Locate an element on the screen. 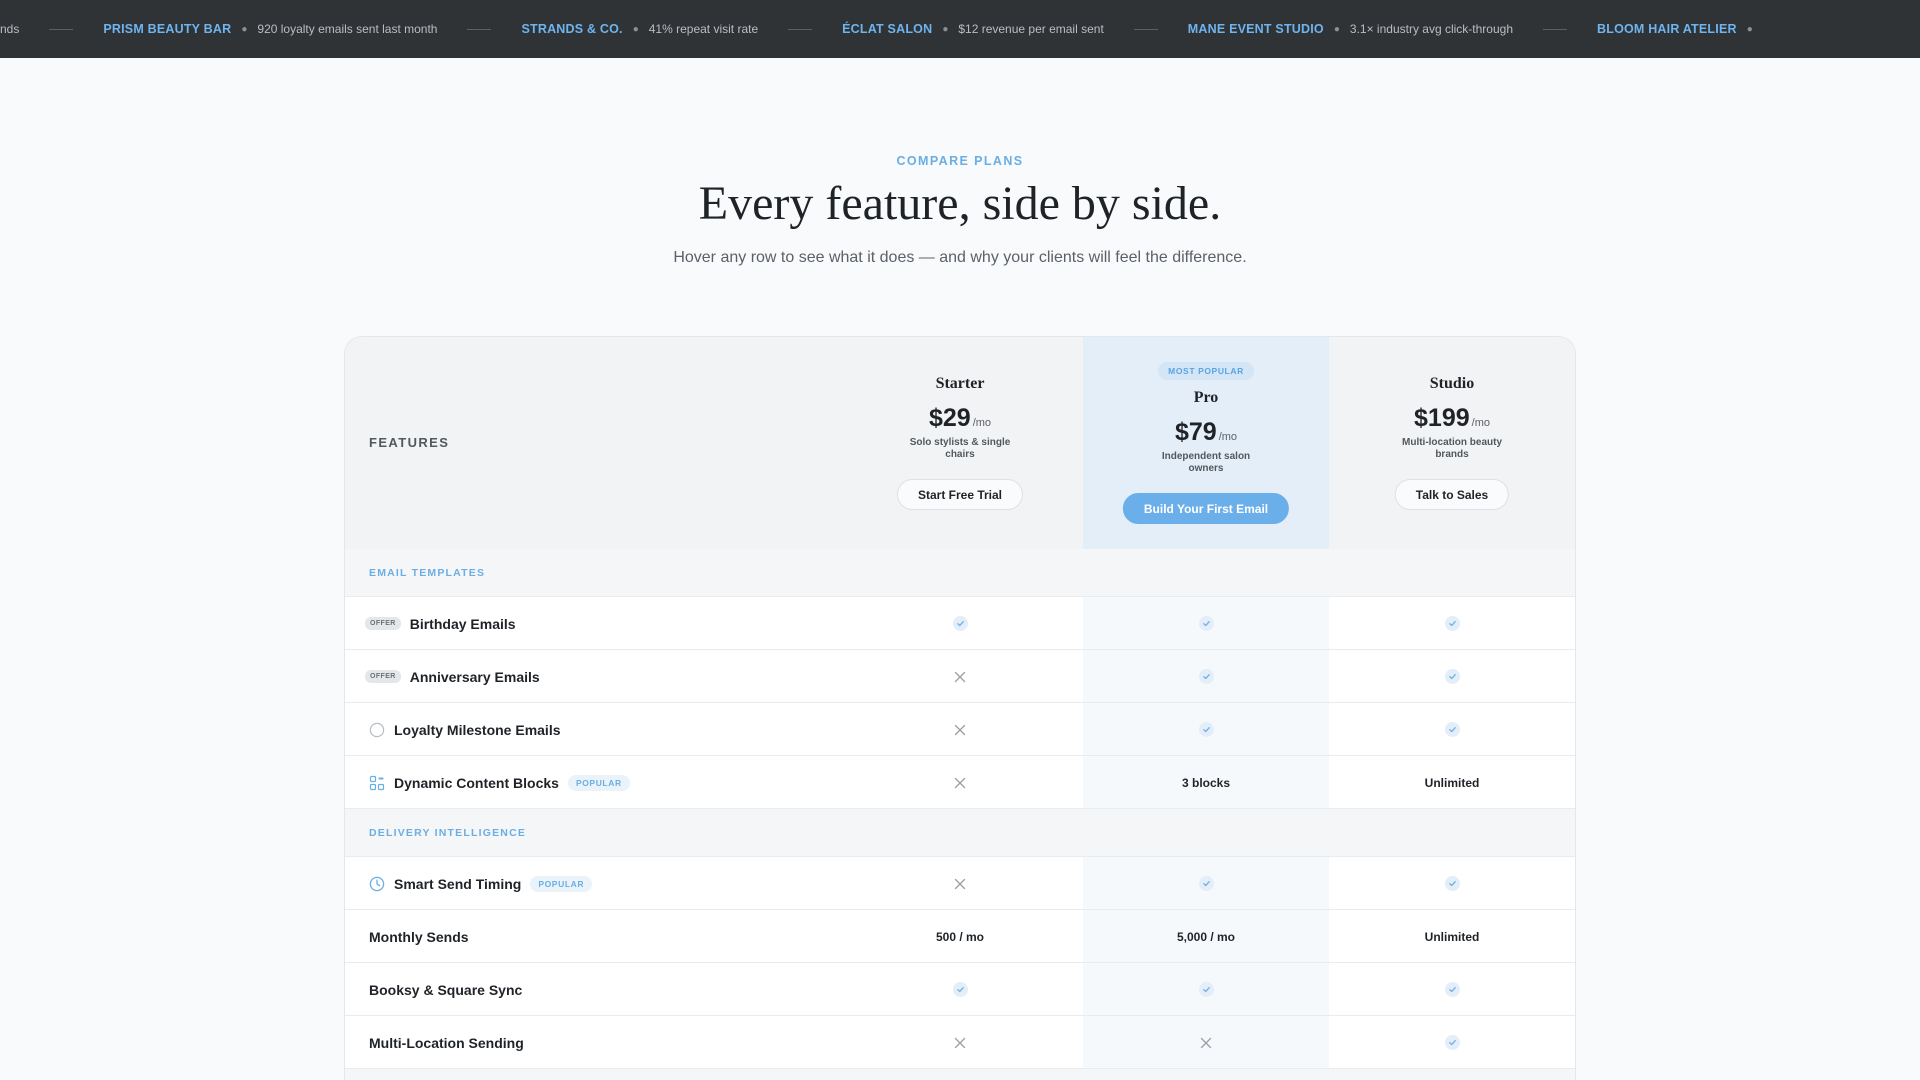 The height and width of the screenshot is (1080, 1920). feature-row-multi-location-sending: Multi-Location Sending is located at coordinates (960, 1042).